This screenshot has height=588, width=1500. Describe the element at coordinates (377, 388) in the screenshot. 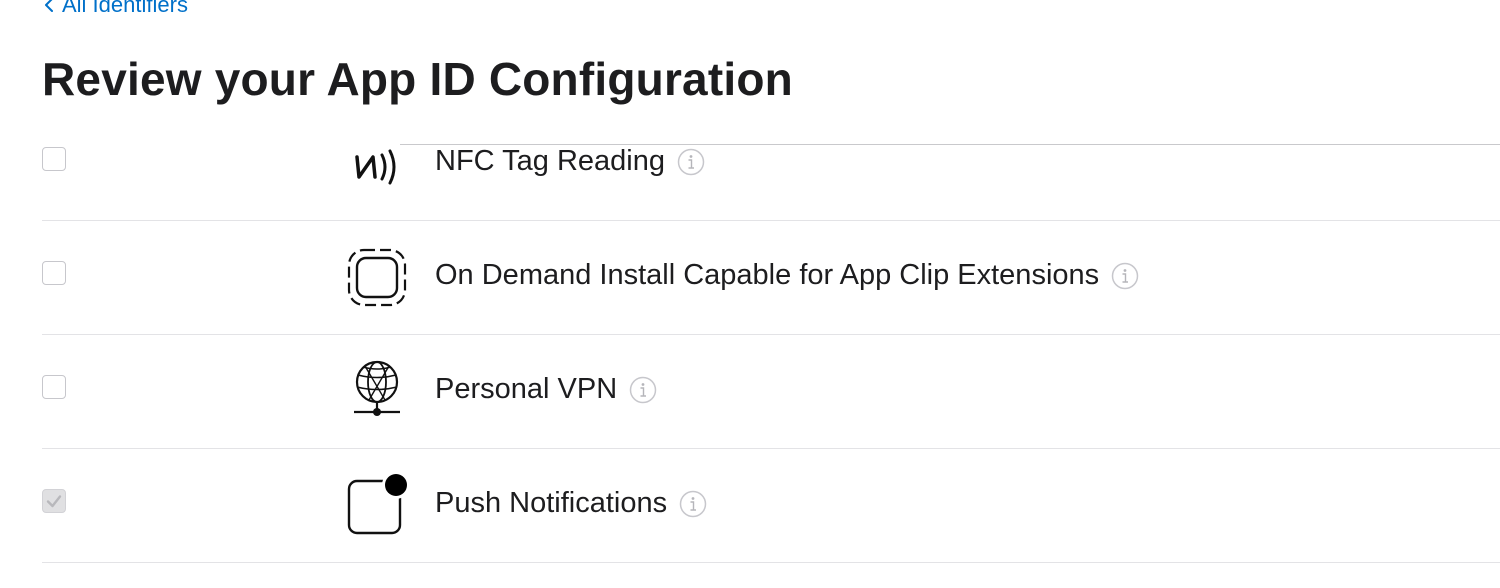

I see `vpn-globe-icon` at that location.